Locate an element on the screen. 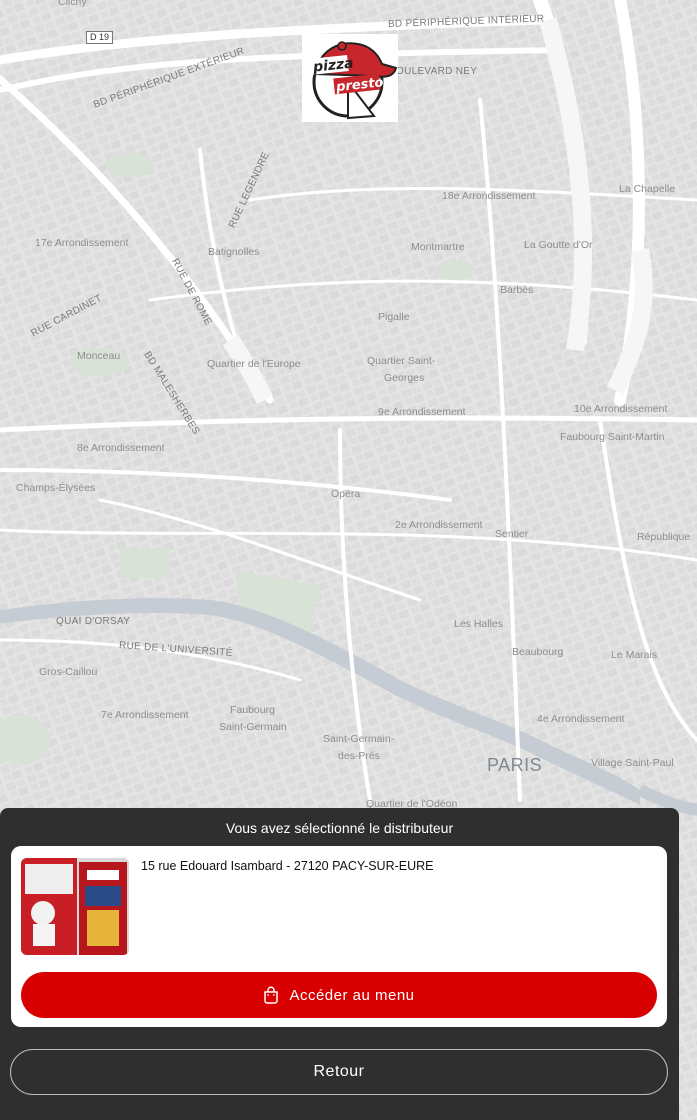 This screenshot has height=1120, width=697. road-shield-d19: D 19 is located at coordinates (100, 37).